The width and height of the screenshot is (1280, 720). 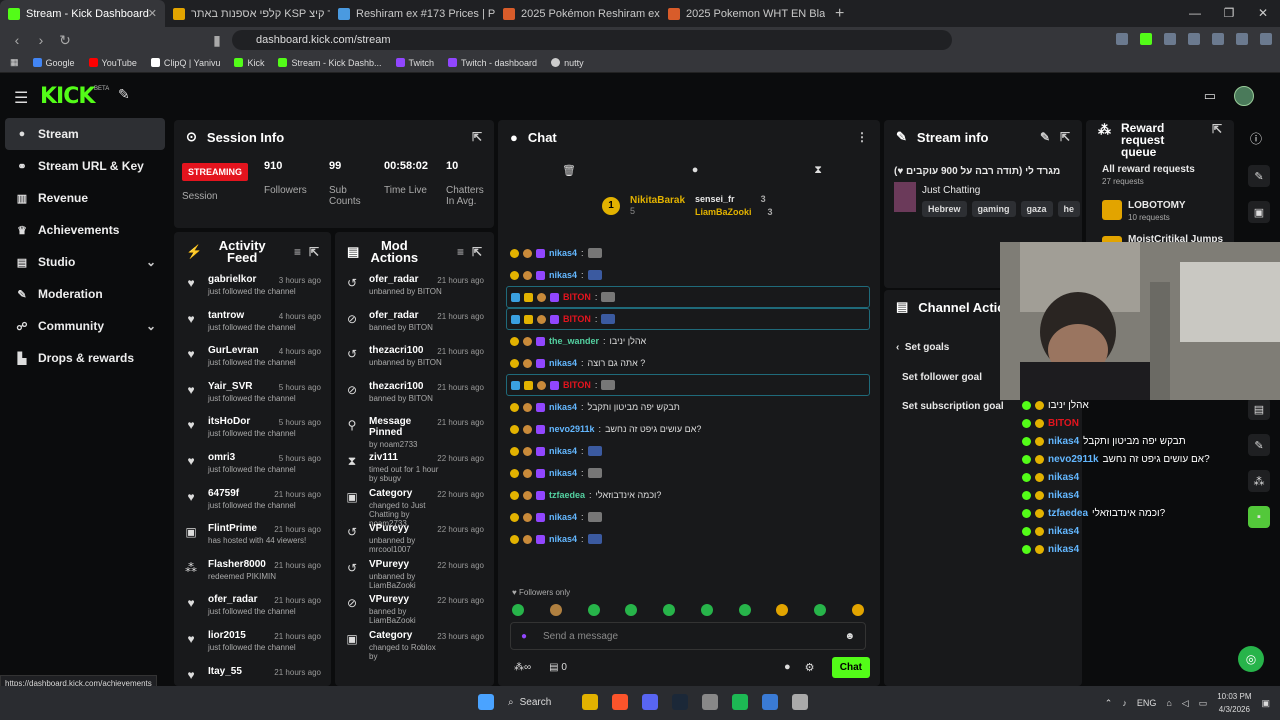 What do you see at coordinates (572, 429) in the screenshot?
I see `chat-username: nevo2911k` at bounding box center [572, 429].